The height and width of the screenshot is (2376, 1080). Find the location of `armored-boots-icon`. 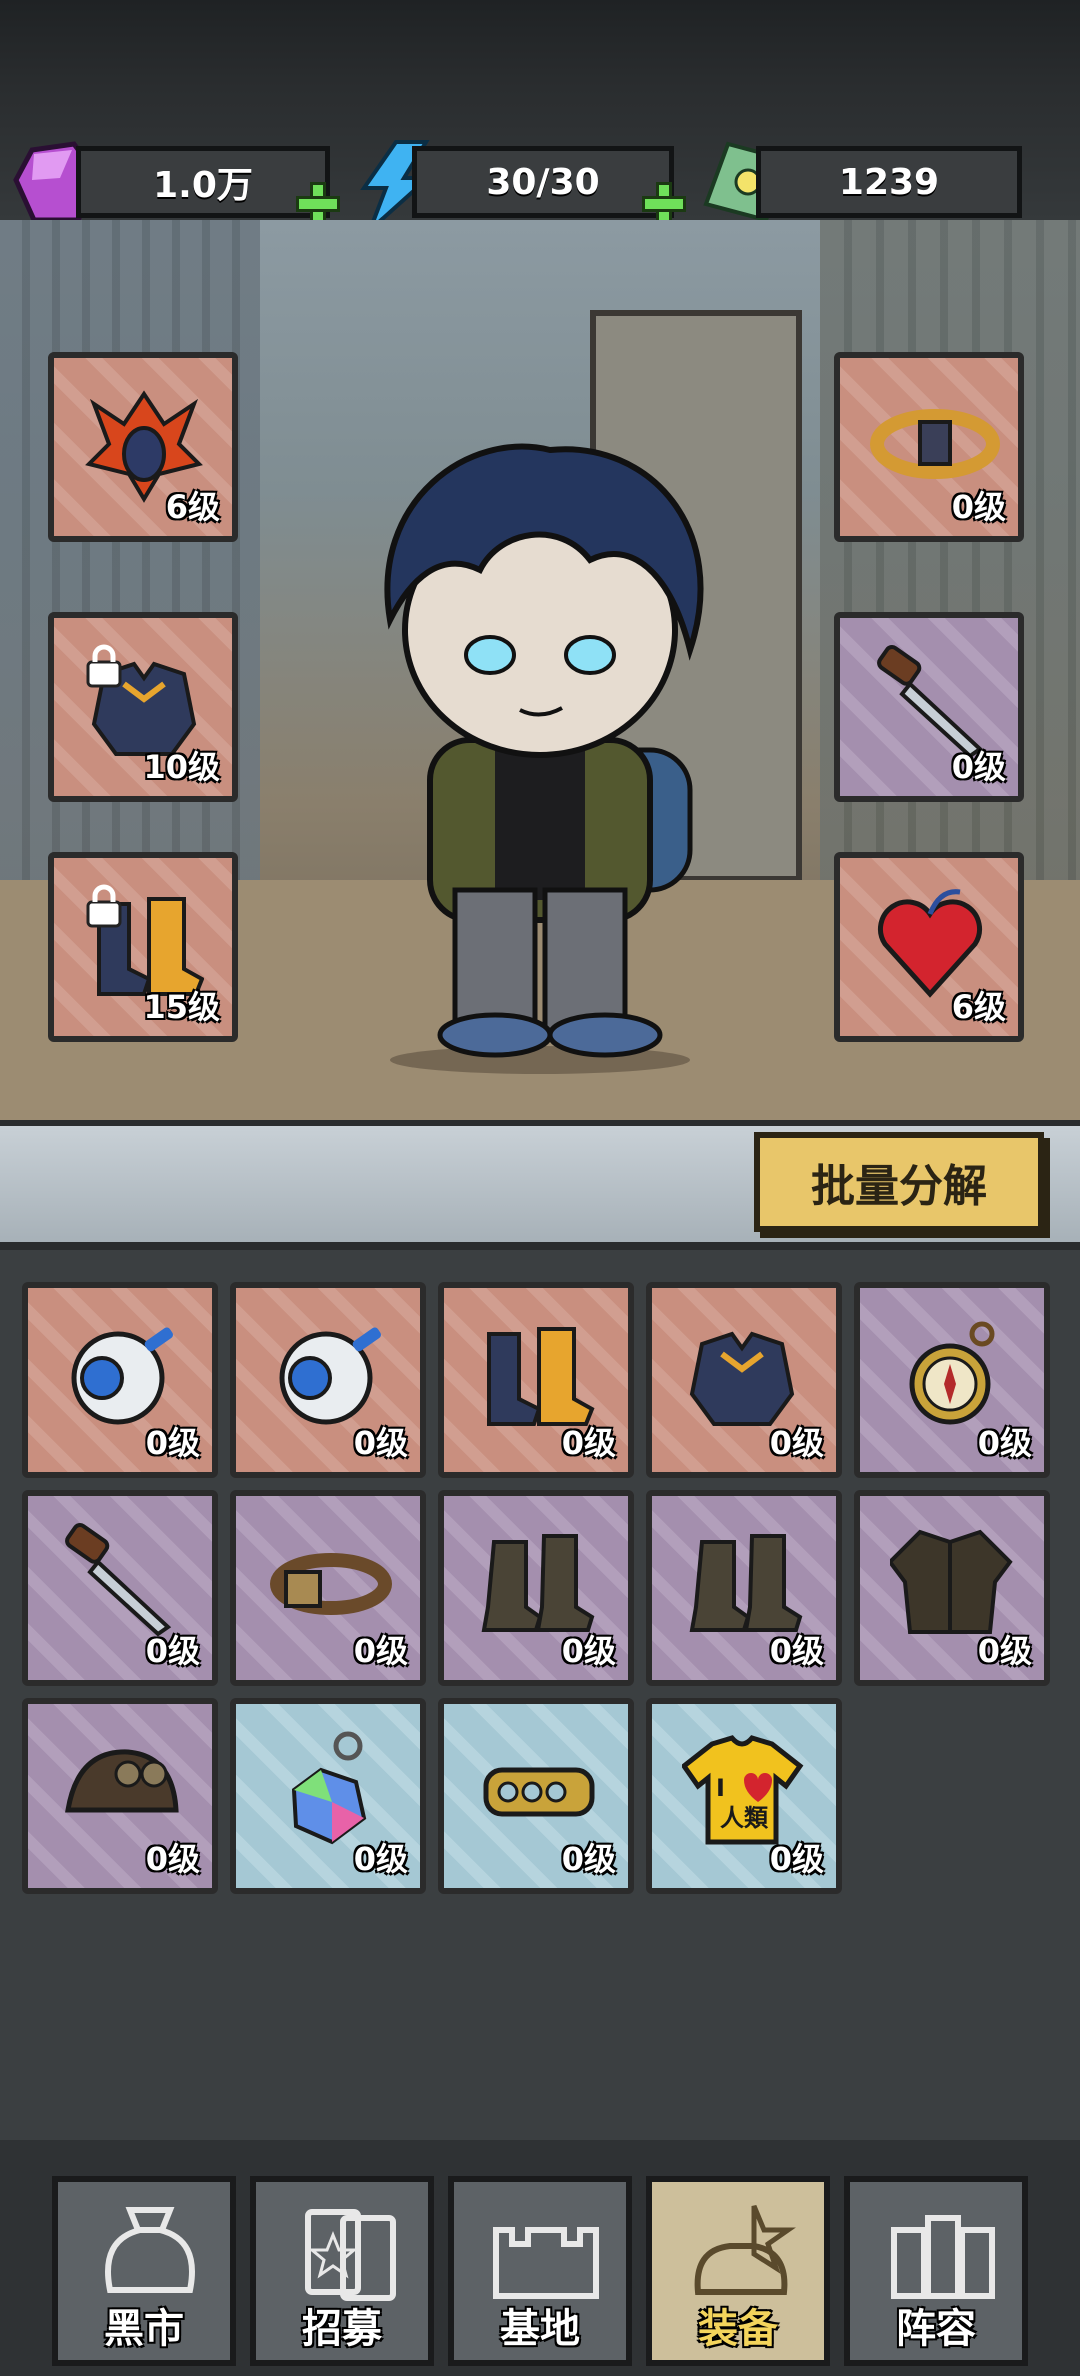

armored-boots-icon is located at coordinates (541, 1376).